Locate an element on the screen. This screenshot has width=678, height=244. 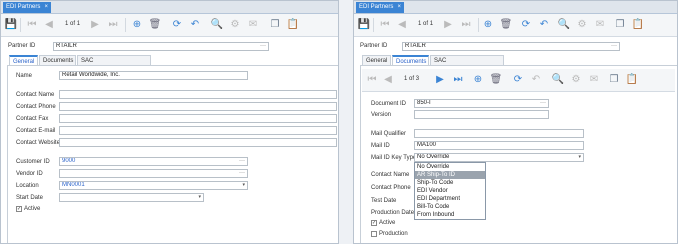
dropdown-option: EDI Vendor is located at coordinates (450, 191).